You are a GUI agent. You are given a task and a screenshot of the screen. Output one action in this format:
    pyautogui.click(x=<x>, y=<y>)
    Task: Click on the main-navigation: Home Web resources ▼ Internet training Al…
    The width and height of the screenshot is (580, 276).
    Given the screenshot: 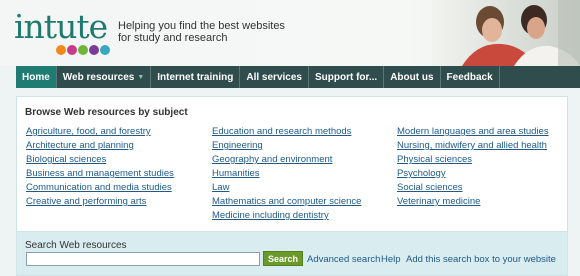 What is the action you would take?
    pyautogui.click(x=298, y=77)
    